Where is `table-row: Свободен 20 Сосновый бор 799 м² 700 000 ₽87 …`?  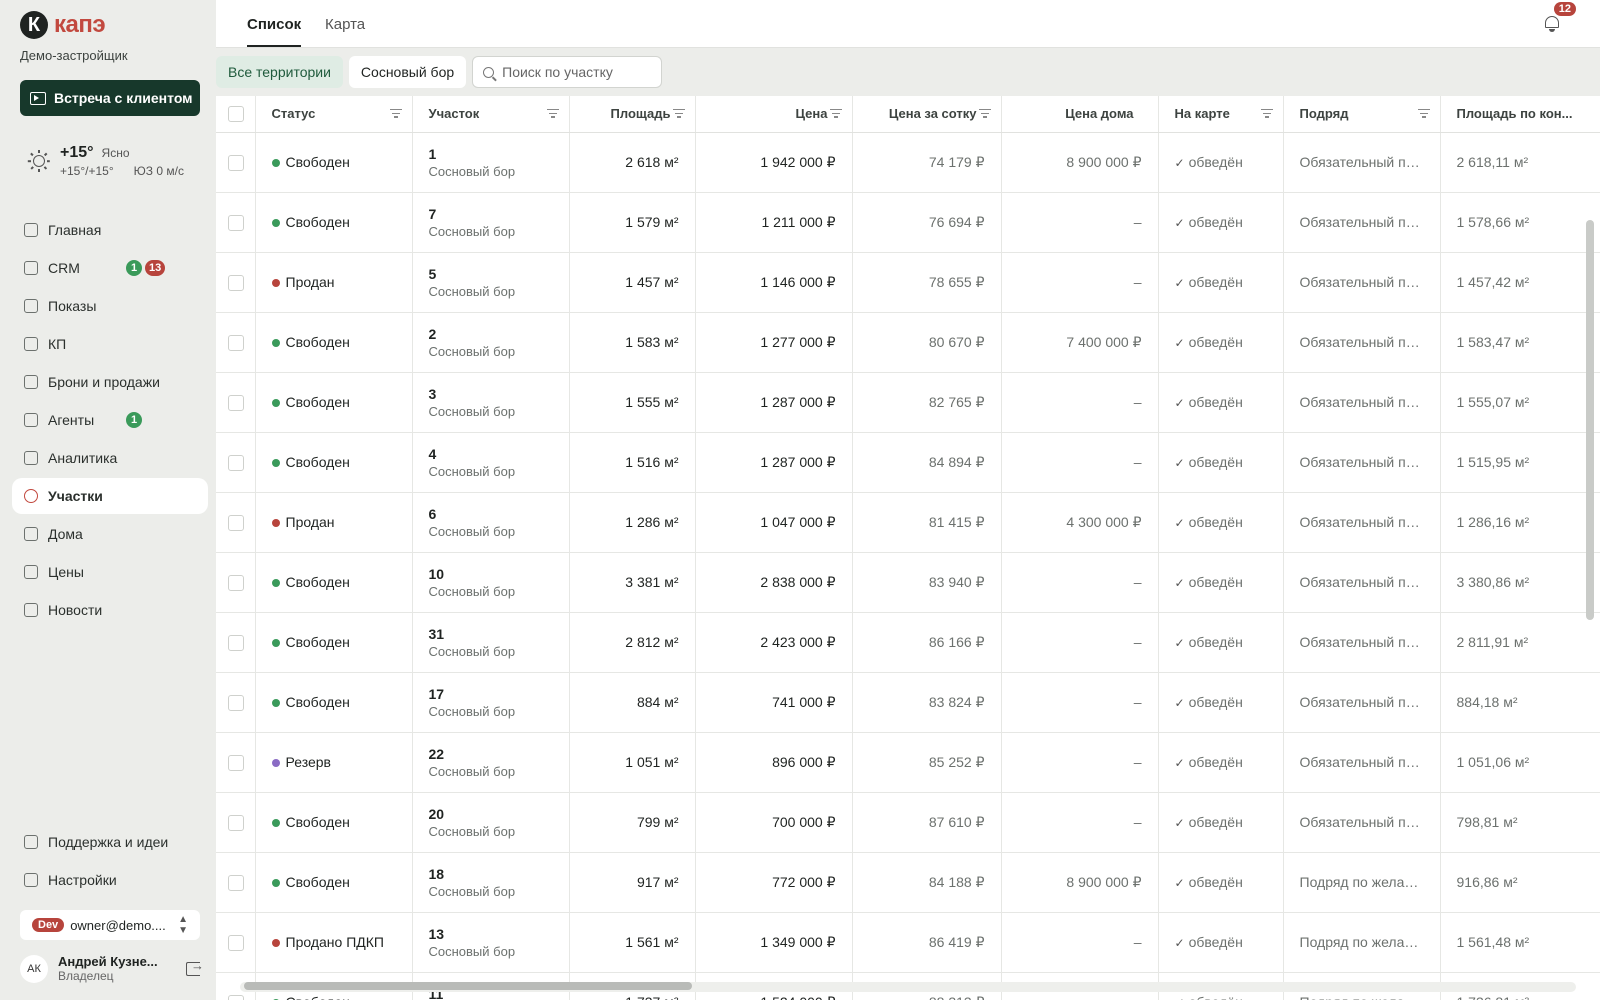 table-row: Свободен 20 Сосновый бор 799 м² 700 000 ₽87 … is located at coordinates (908, 822).